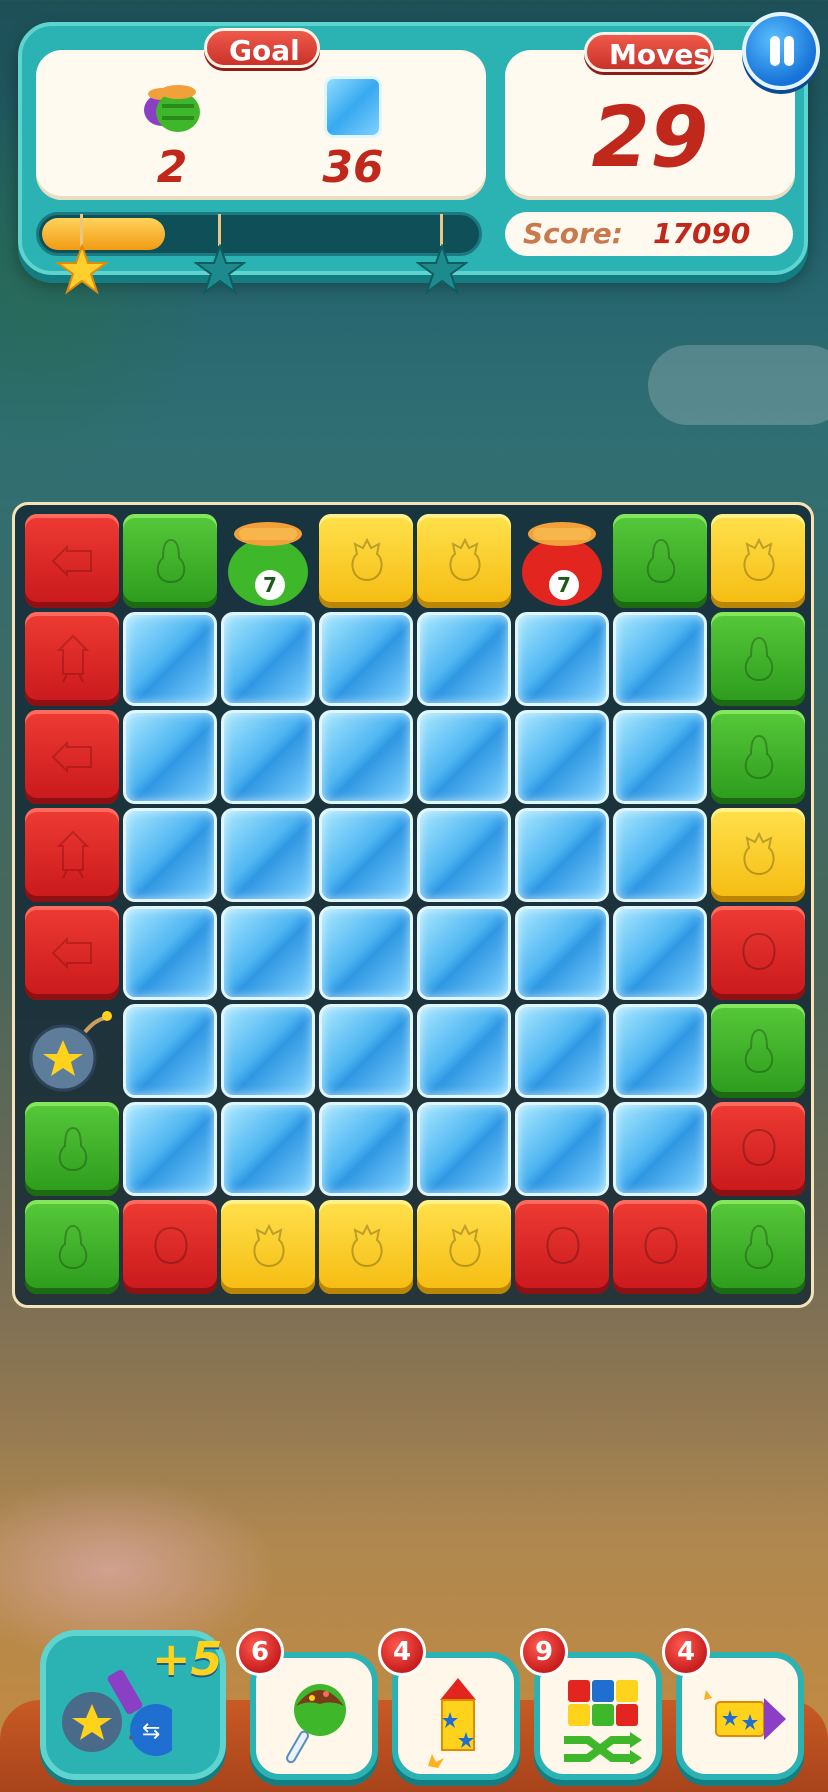  What do you see at coordinates (353, 167) in the screenshot?
I see `ice-goal-count: 36` at bounding box center [353, 167].